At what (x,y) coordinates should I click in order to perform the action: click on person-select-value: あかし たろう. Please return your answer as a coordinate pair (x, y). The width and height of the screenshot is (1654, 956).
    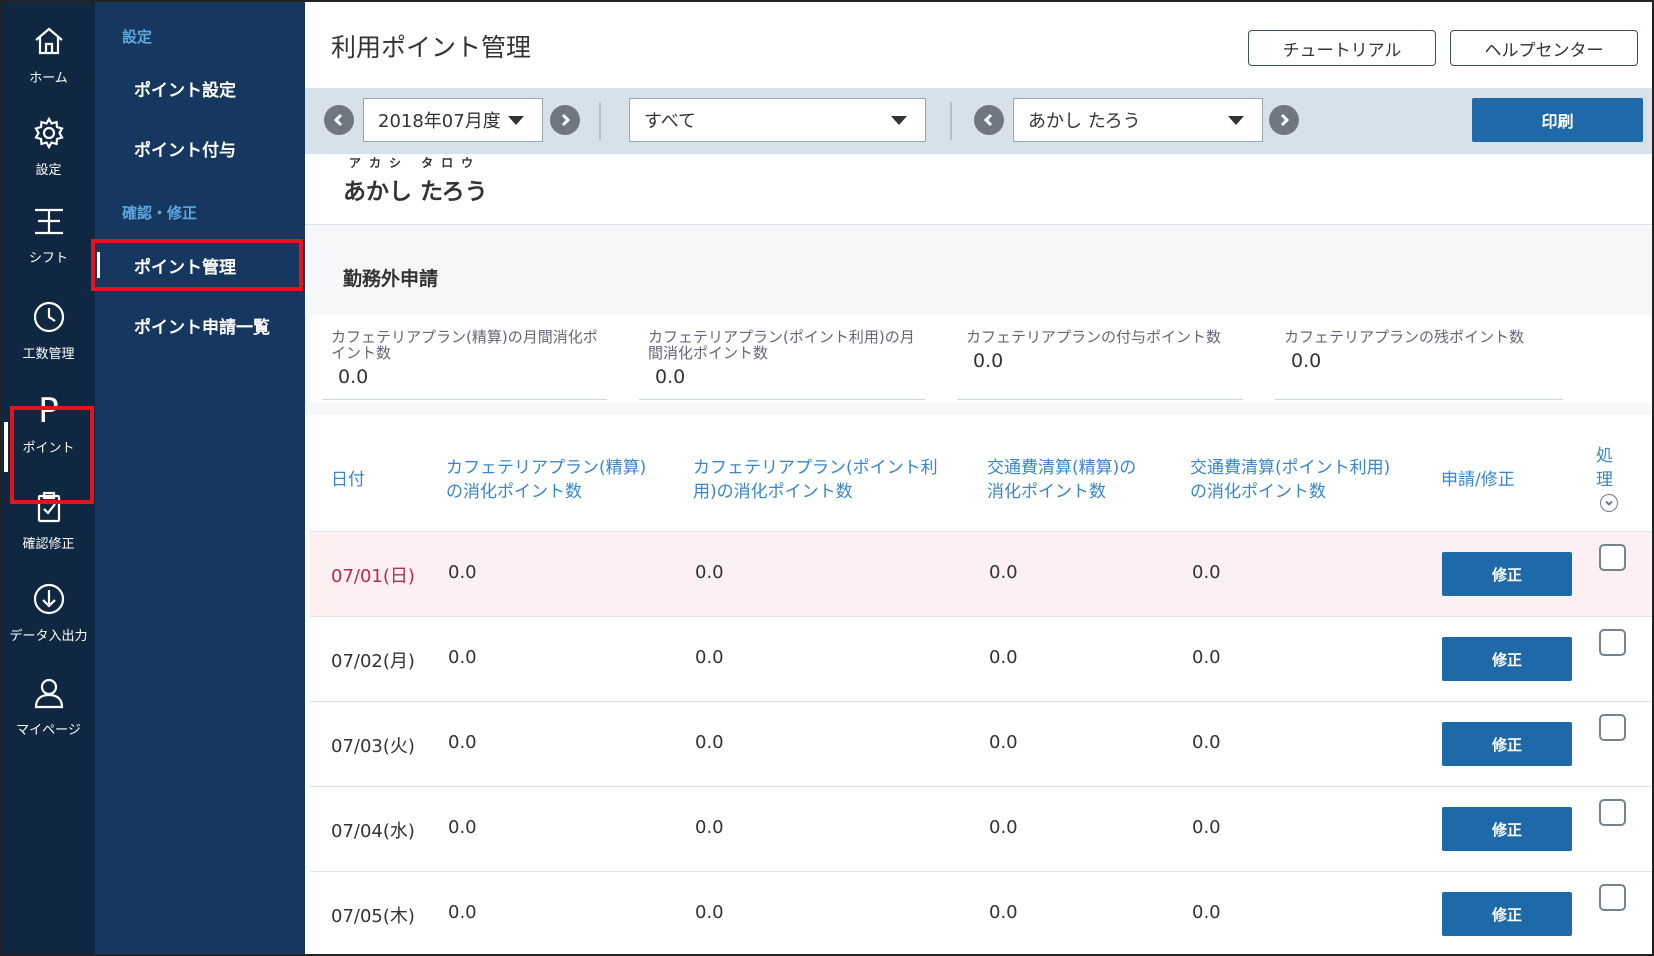
    Looking at the image, I should click on (1084, 121).